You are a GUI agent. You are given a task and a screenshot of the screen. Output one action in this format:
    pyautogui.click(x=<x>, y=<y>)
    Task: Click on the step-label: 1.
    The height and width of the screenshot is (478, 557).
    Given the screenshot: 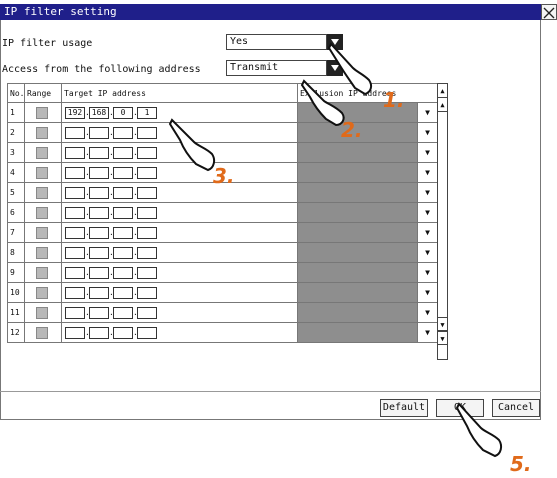 What is the action you would take?
    pyautogui.click(x=394, y=100)
    